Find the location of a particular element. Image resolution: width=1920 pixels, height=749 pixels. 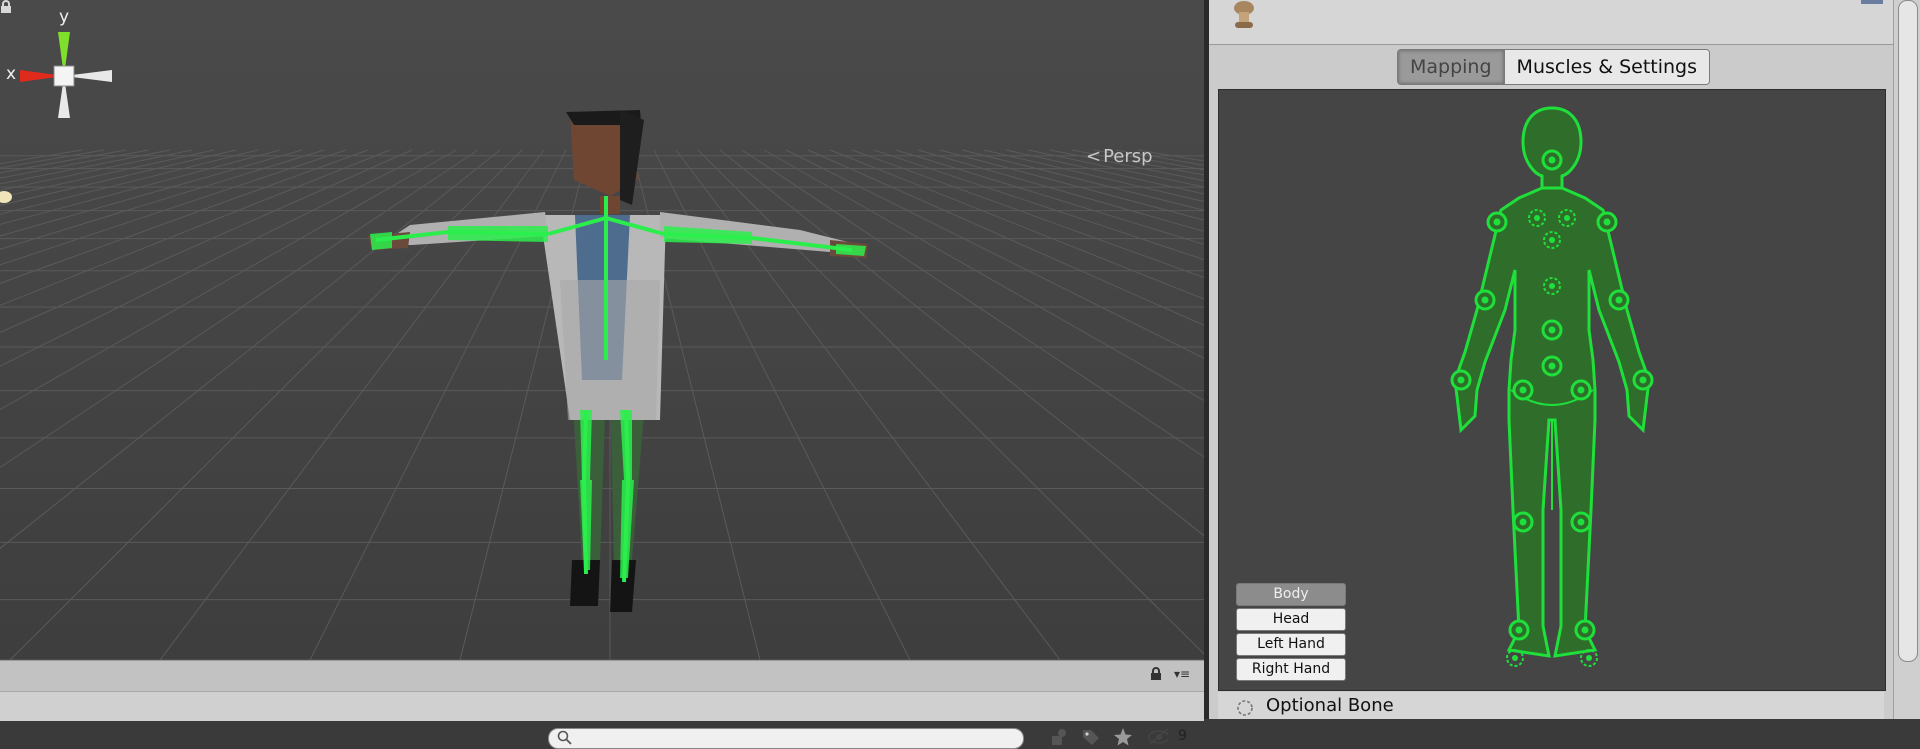

scrollbar-thumb is located at coordinates (1908, 331).